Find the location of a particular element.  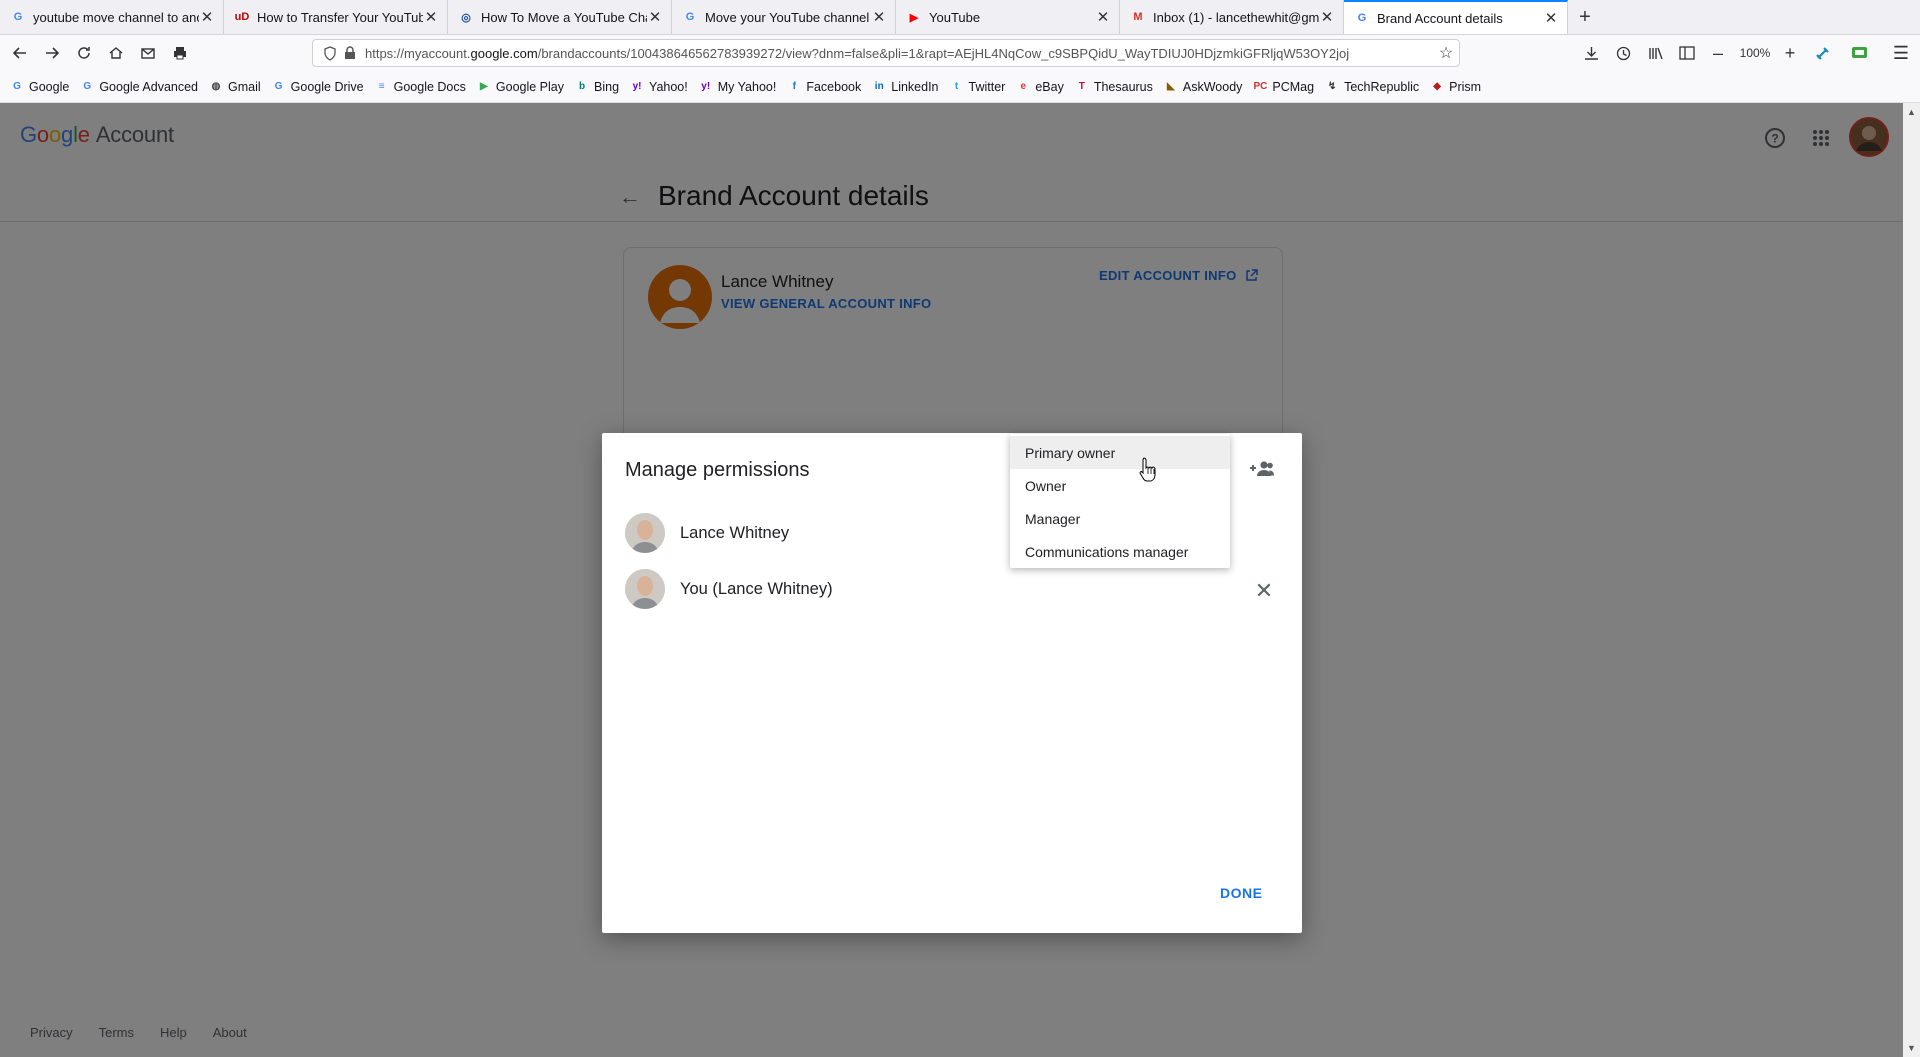

home-button is located at coordinates (116, 53).